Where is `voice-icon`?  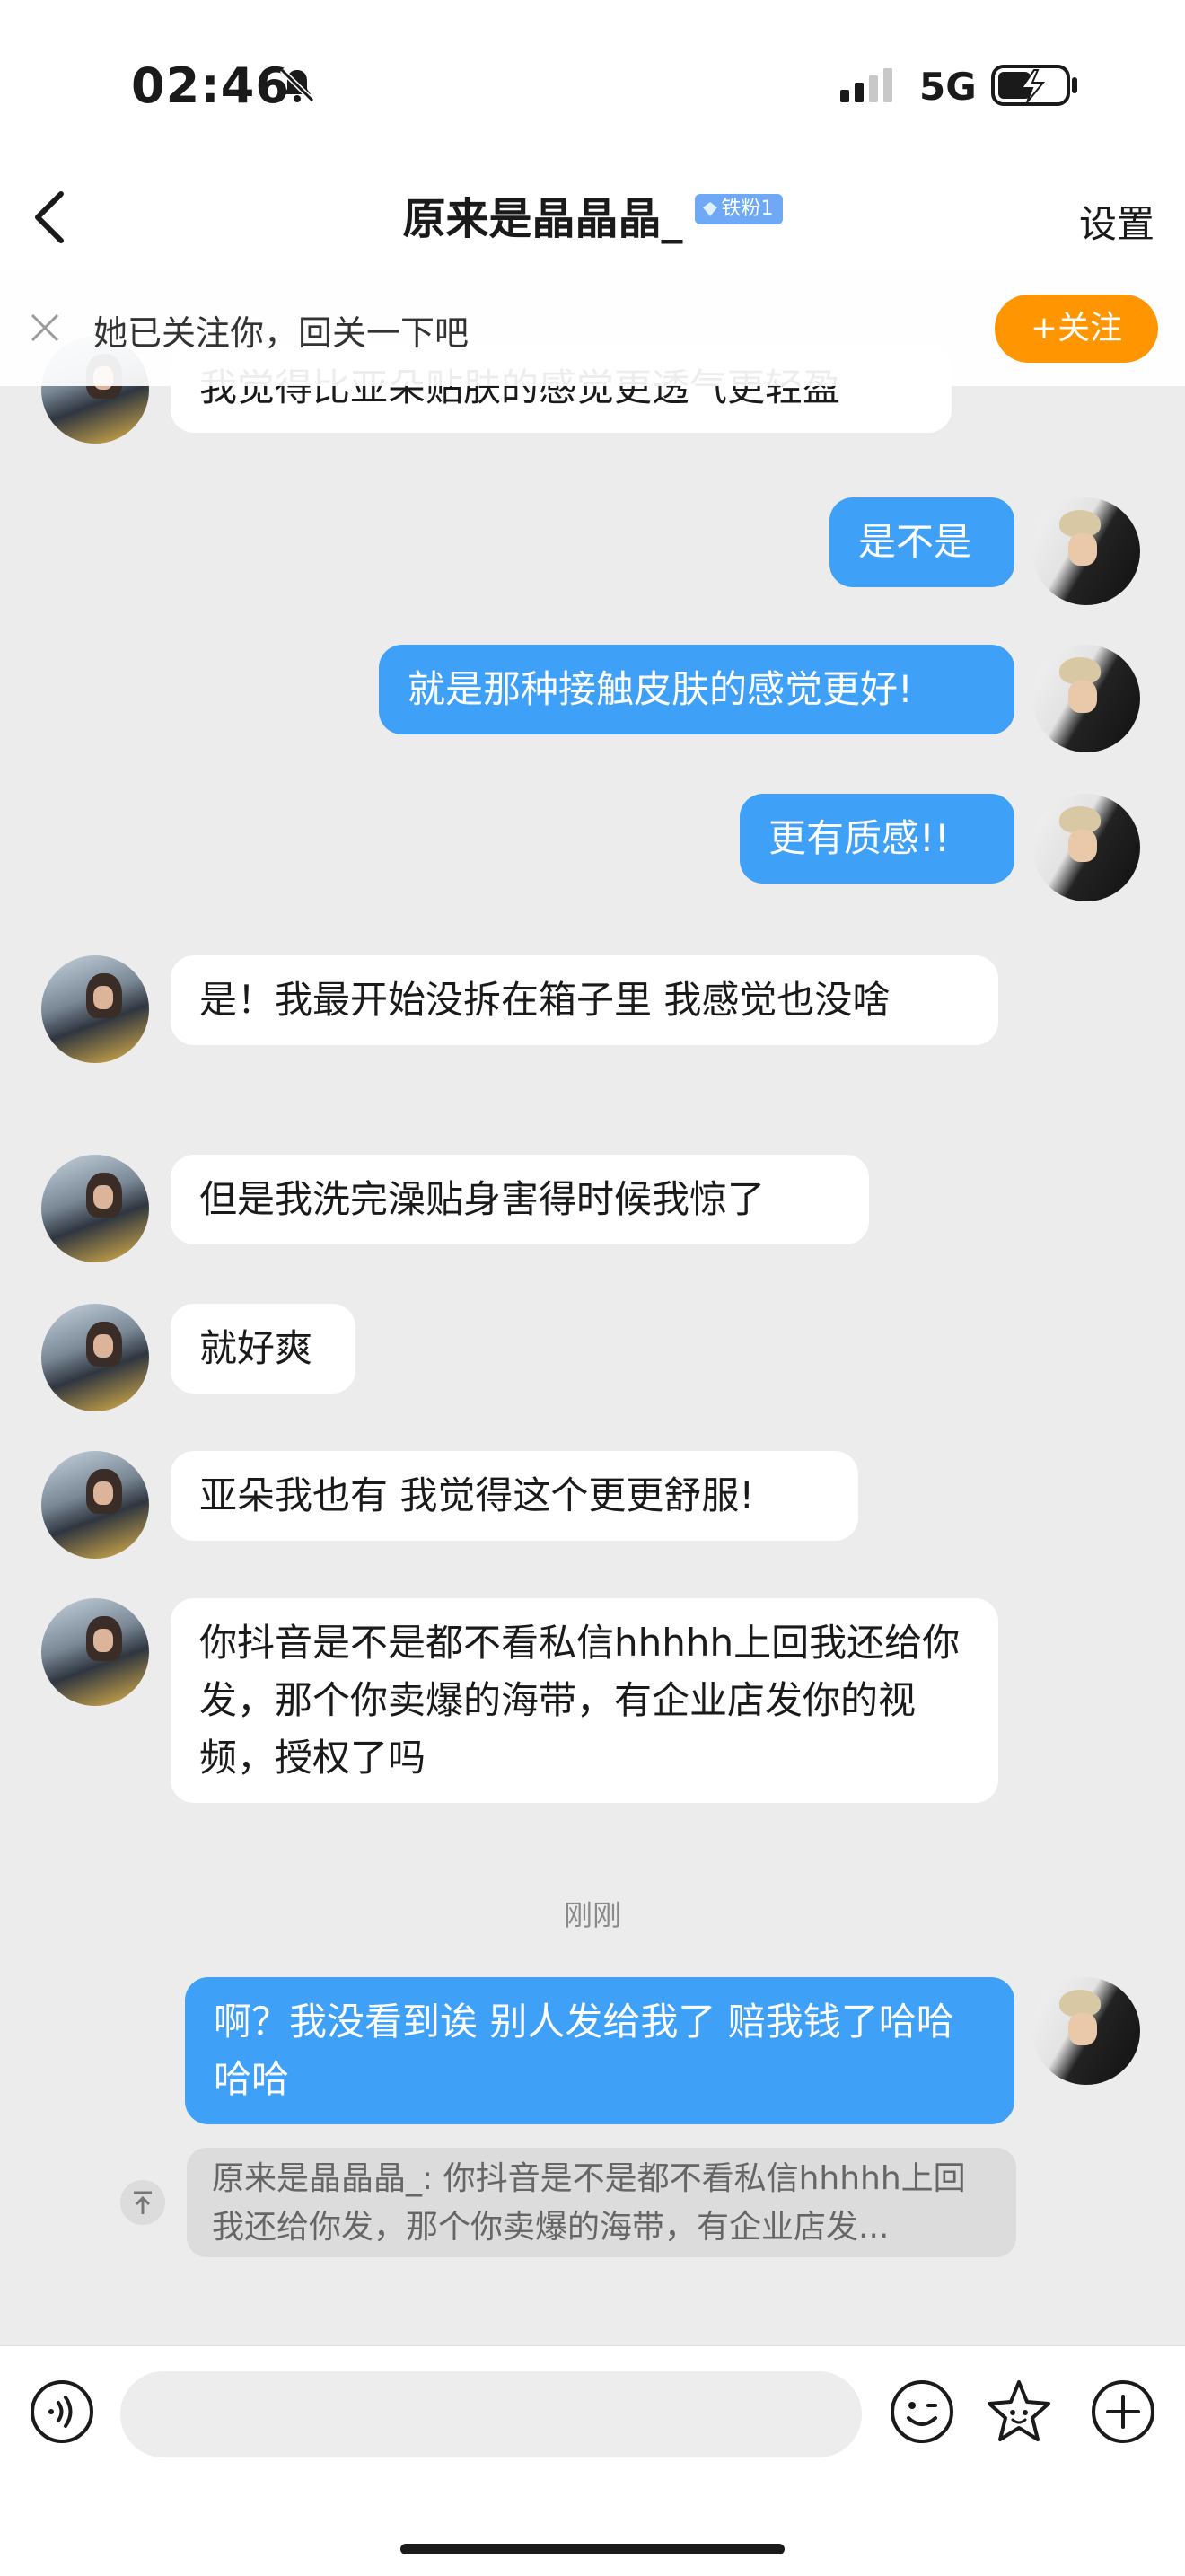
voice-icon is located at coordinates (62, 2411).